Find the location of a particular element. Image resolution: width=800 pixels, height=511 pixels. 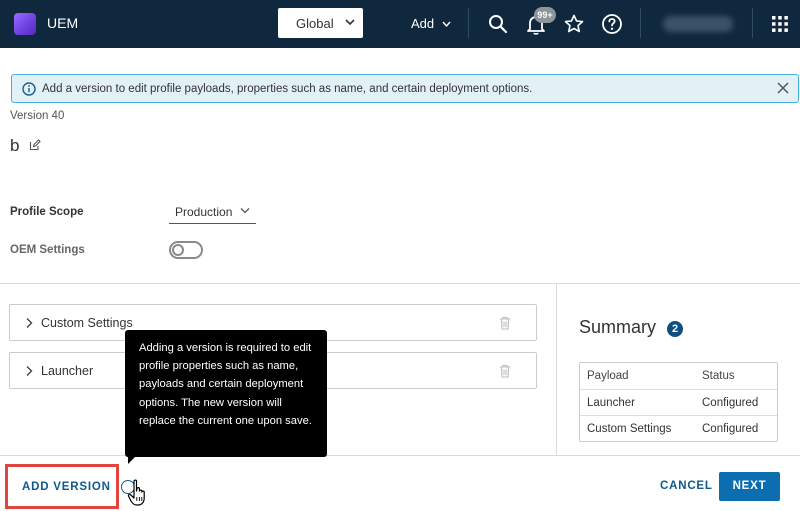

oem-settings-toggle is located at coordinates (186, 250).